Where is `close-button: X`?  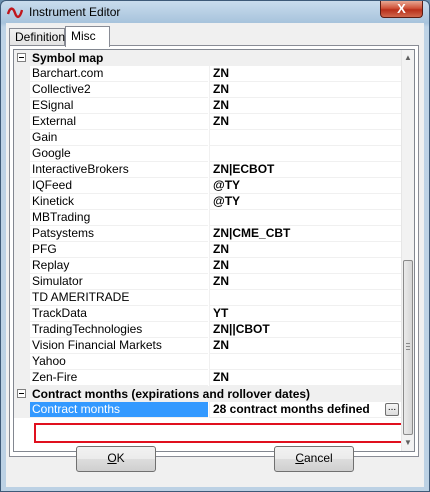 close-button: X is located at coordinates (401, 9).